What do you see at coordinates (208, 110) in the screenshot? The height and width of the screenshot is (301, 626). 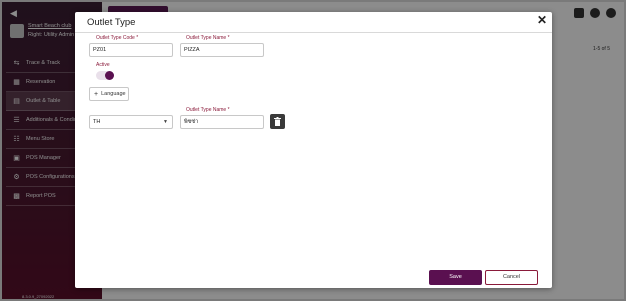 I see `lang-name-label: Outlet Type Name *` at bounding box center [208, 110].